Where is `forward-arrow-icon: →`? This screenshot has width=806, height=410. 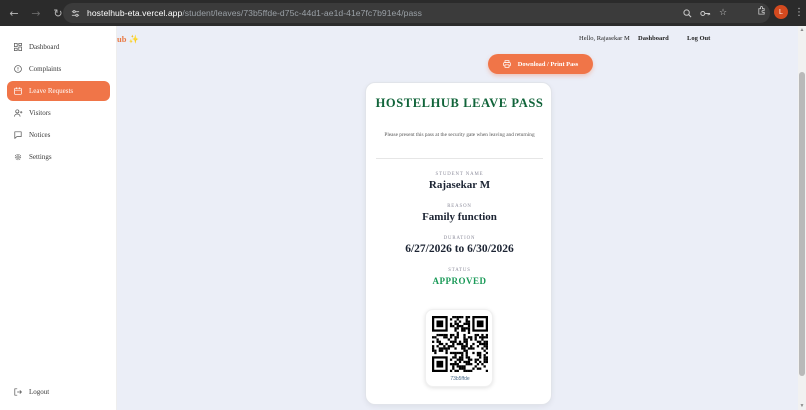
forward-arrow-icon: → is located at coordinates (36, 13).